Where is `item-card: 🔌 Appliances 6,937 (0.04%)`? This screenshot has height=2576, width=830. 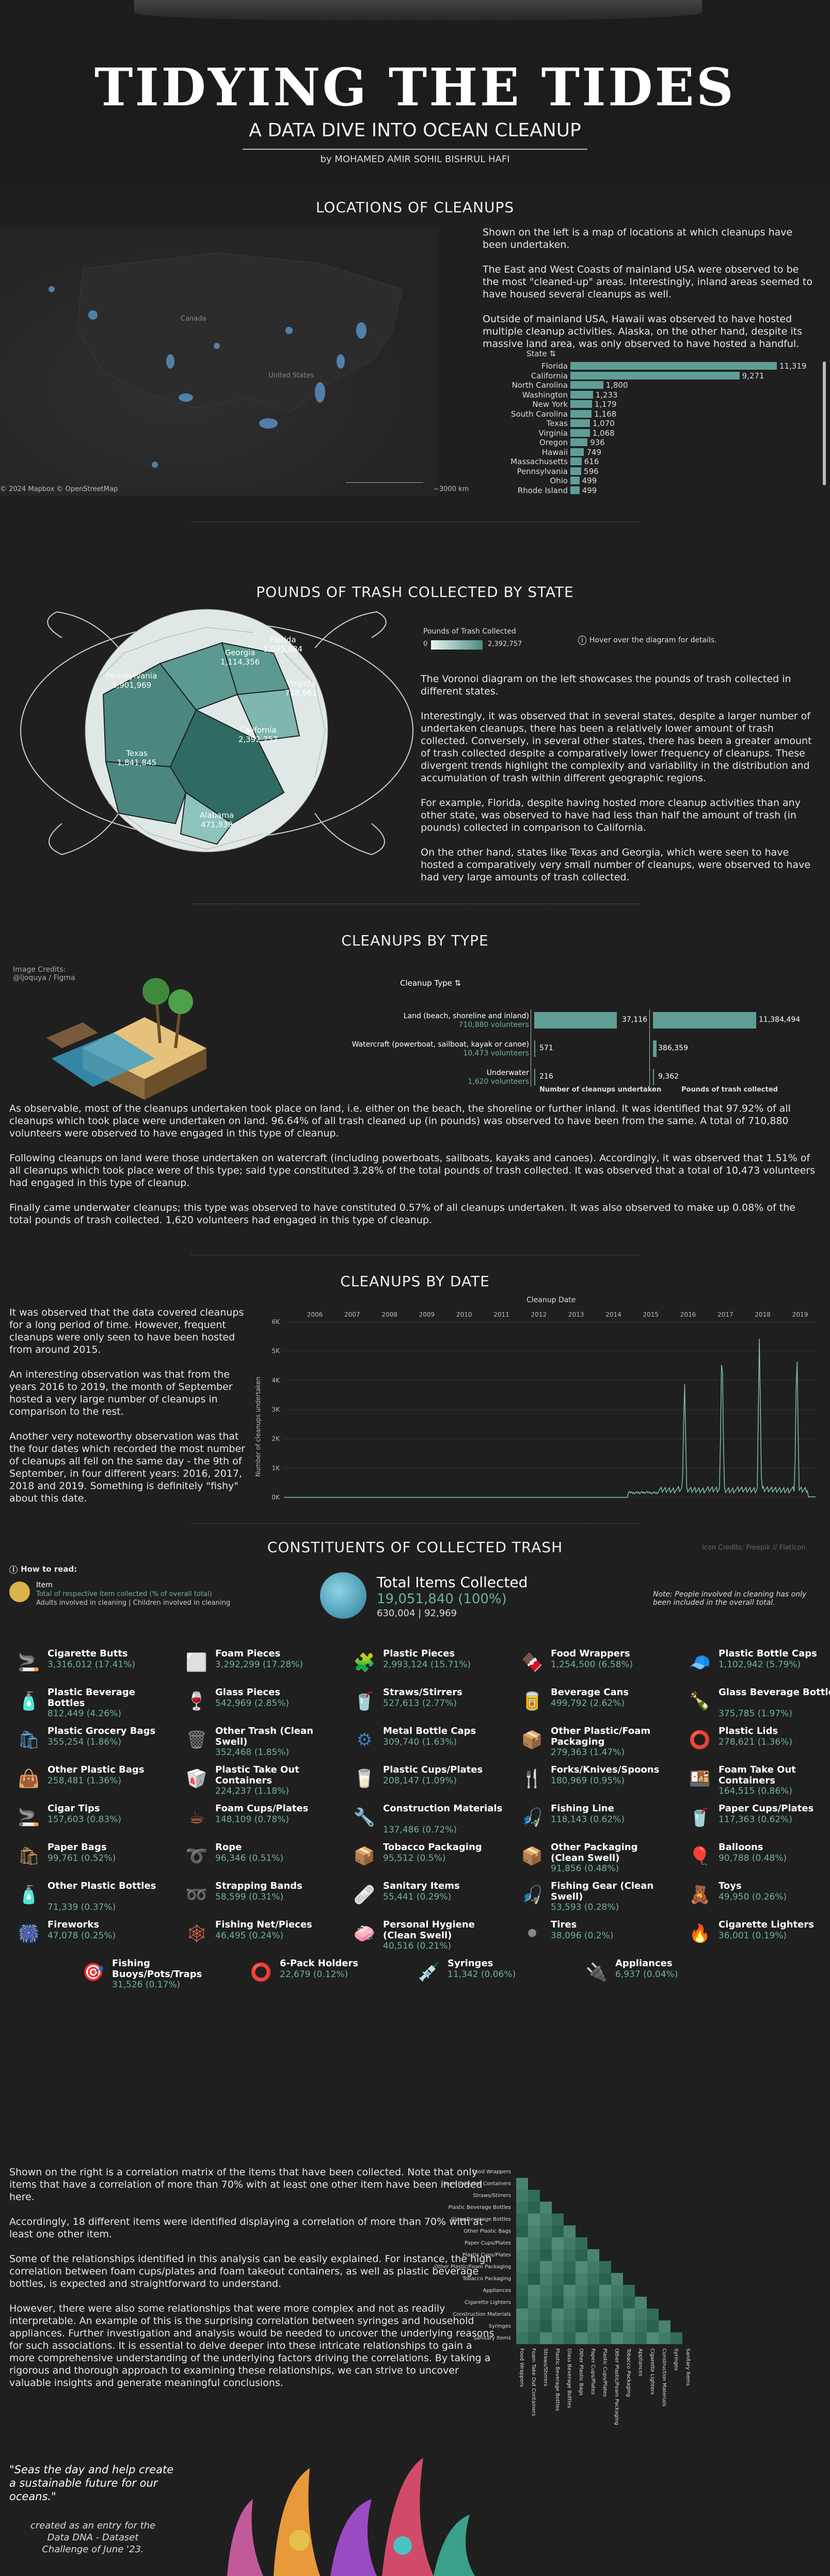 item-card: 🔌 Appliances 6,937 (0.04%) is located at coordinates (660, 1975).